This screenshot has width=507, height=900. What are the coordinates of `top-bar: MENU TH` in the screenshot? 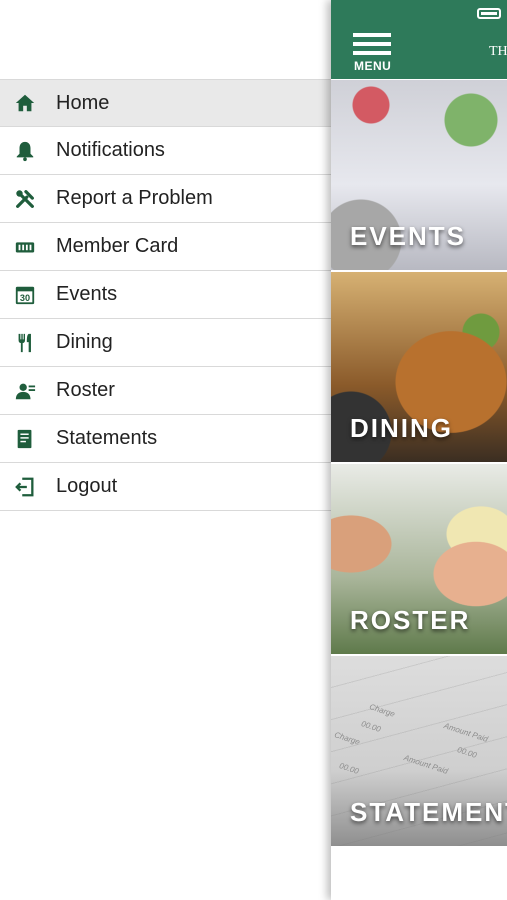 It's located at (419, 39).